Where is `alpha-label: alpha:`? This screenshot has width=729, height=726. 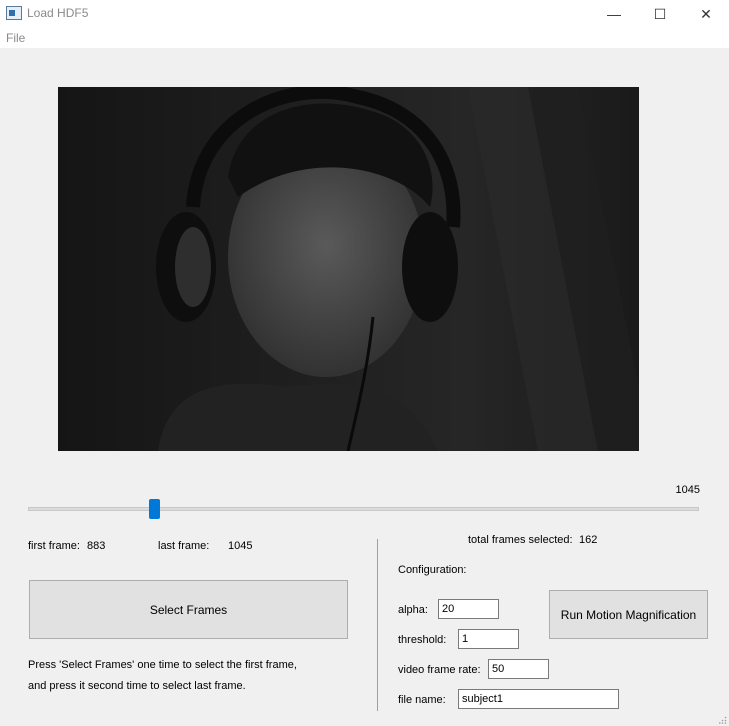 alpha-label: alpha: is located at coordinates (413, 610).